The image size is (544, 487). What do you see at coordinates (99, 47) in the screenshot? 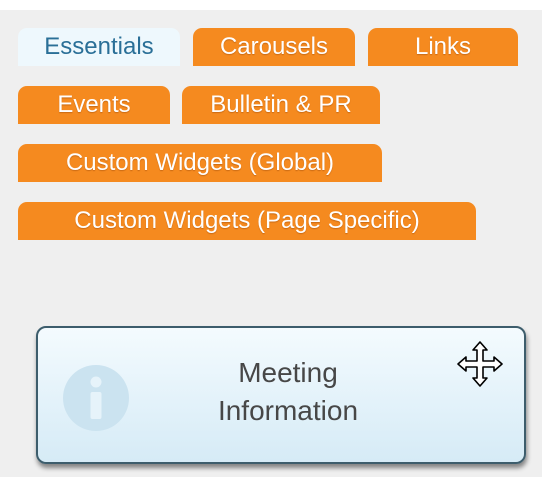
I see `tab-essentials: Essentials` at bounding box center [99, 47].